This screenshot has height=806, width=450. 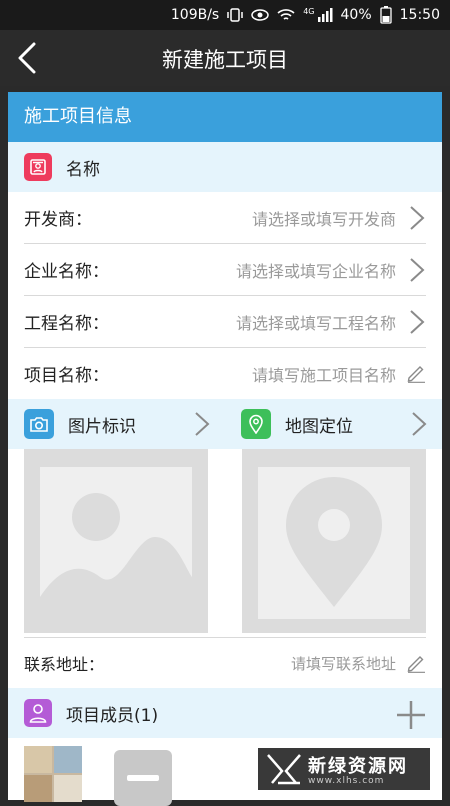 What do you see at coordinates (225, 117) in the screenshot?
I see `form-section-title: 施工项目信息` at bounding box center [225, 117].